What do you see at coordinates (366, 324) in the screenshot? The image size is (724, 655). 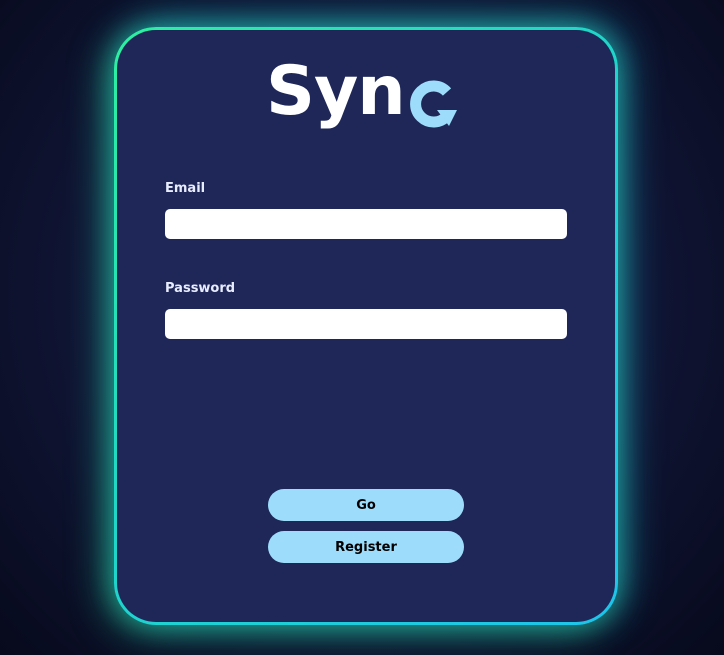 I see `password-field` at bounding box center [366, 324].